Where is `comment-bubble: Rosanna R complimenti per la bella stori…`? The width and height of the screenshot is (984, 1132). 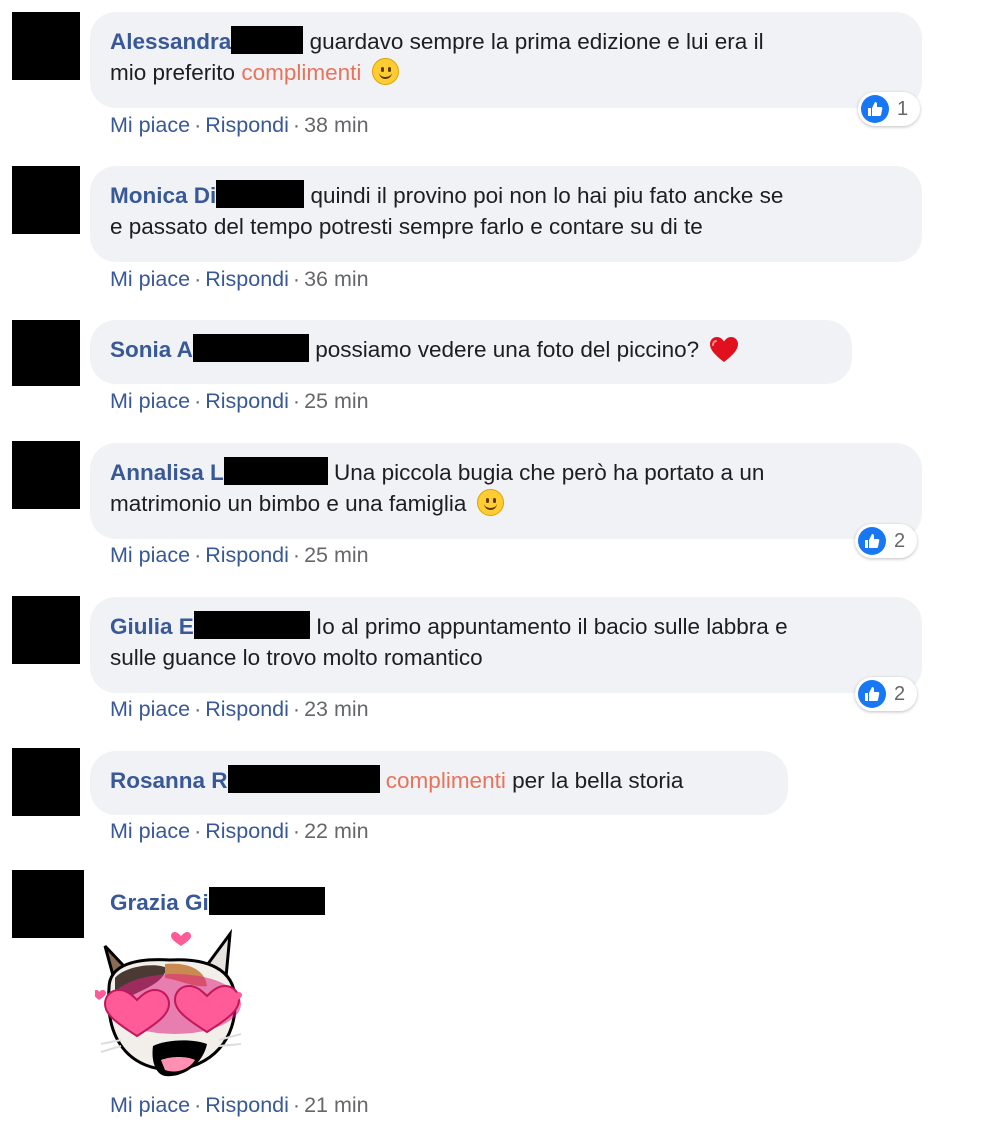
comment-bubble: Rosanna R complimenti per la bella stori… is located at coordinates (439, 783).